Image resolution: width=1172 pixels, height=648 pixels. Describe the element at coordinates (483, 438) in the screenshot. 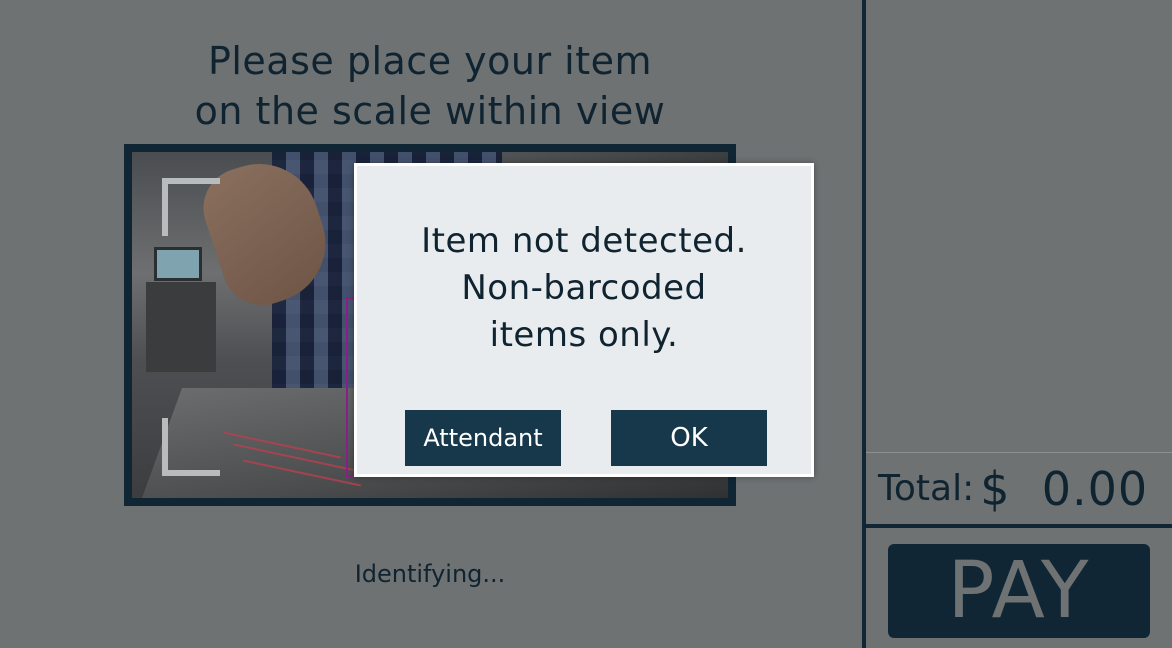

I see `attendant-button: Attendant` at that location.